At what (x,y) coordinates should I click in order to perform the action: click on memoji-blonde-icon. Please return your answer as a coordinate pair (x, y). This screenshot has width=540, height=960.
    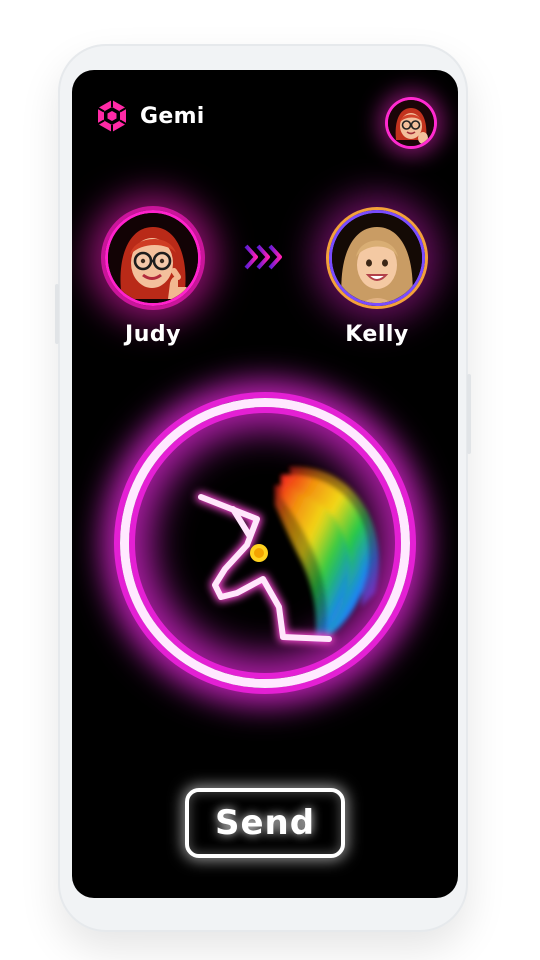
    Looking at the image, I should click on (377, 258).